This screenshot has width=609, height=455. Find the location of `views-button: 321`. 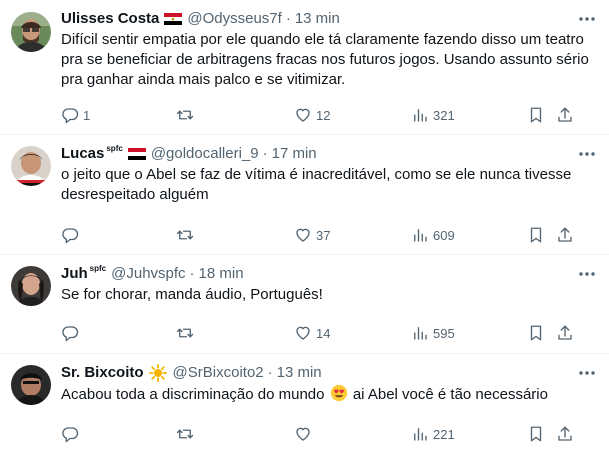

views-button: 321 is located at coordinates (433, 115).